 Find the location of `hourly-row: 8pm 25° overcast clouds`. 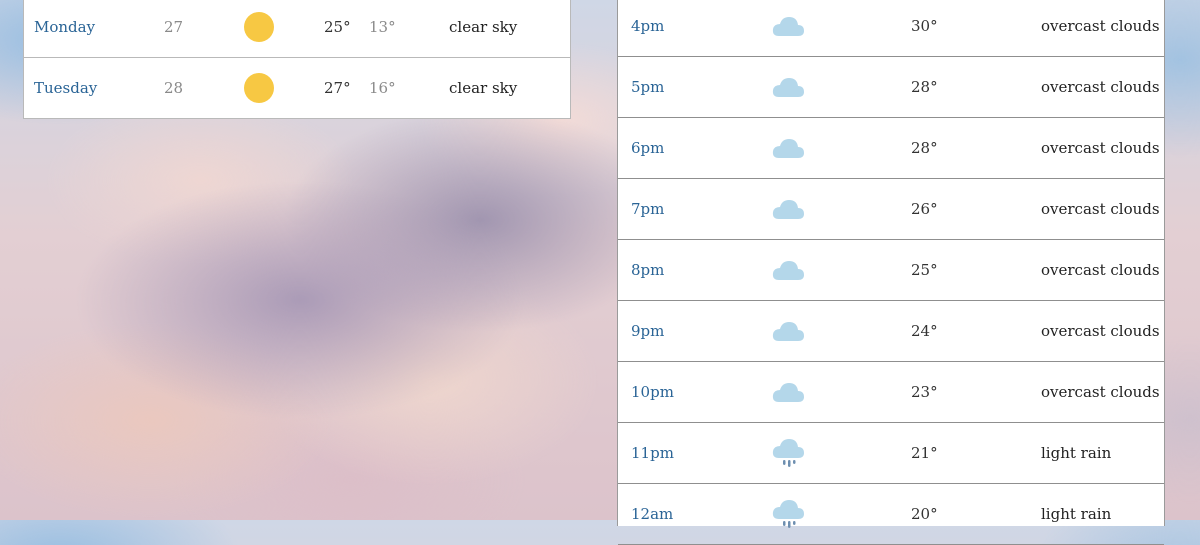

hourly-row: 8pm 25° overcast clouds is located at coordinates (891, 270).